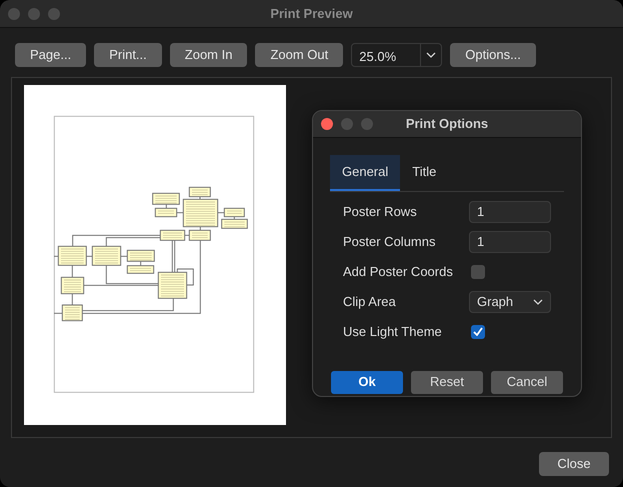 Image resolution: width=623 pixels, height=487 pixels. What do you see at coordinates (209, 55) in the screenshot?
I see `toolbar-button: Zoom In` at bounding box center [209, 55].